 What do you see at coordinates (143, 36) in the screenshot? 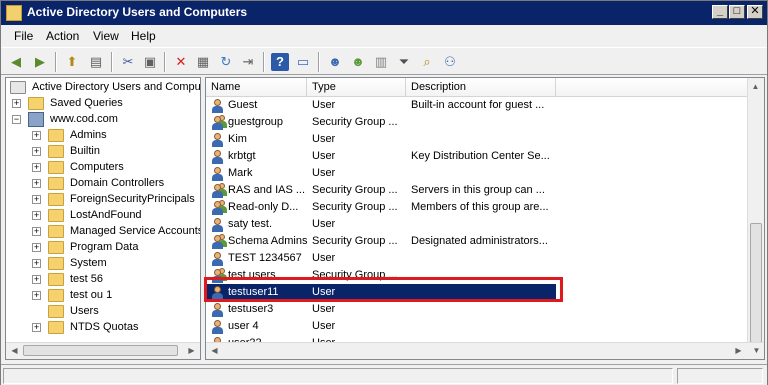
I see `menu-help: Help` at bounding box center [143, 36].